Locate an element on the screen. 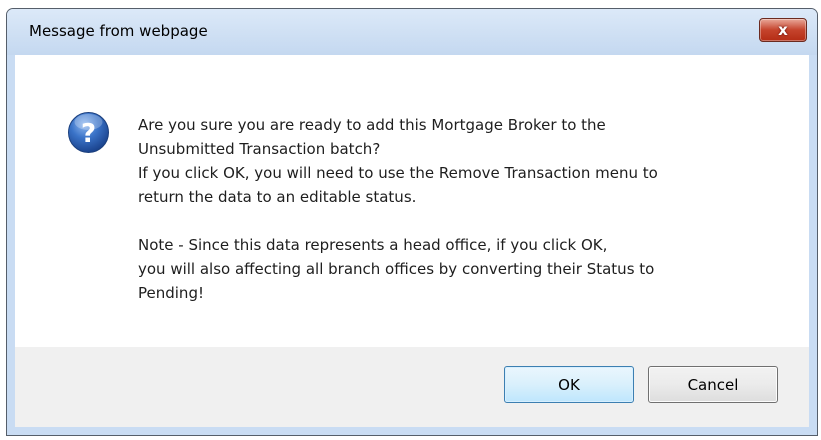  dialog-titlebar: Message from webpage x is located at coordinates (412, 32).